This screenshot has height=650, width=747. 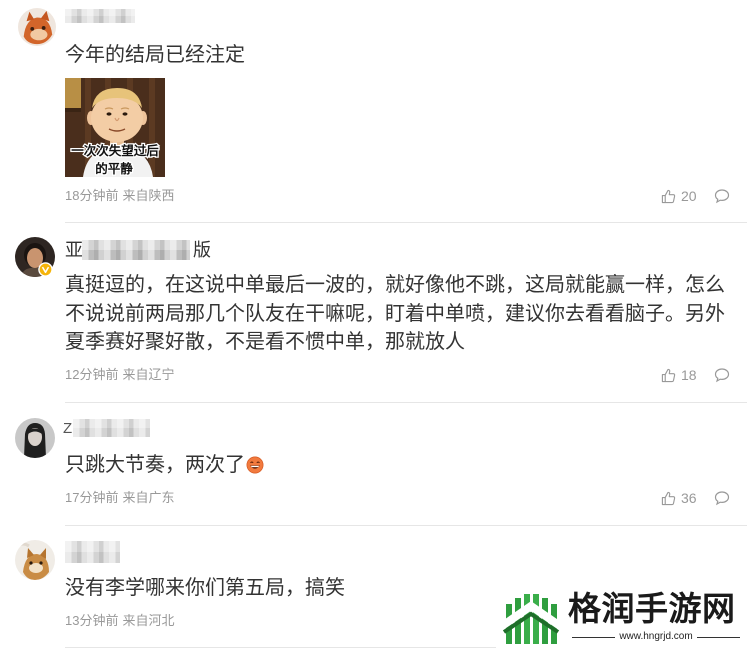 I want to click on fox-avatar-image, so click(x=37, y=27).